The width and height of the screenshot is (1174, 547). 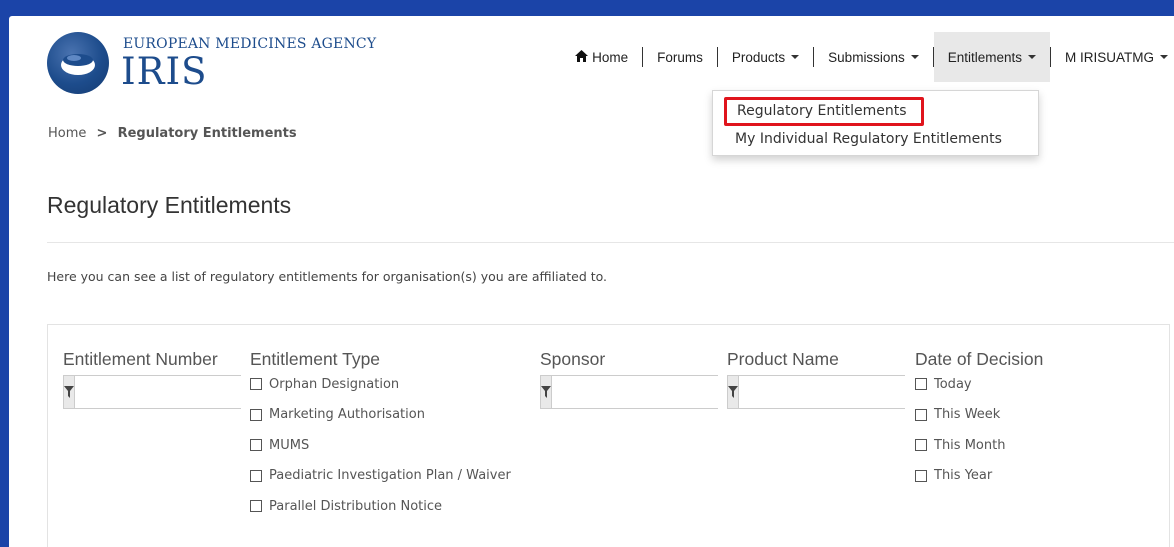 I want to click on nav-user-menu: M IRISUATMG, so click(x=1112, y=57).